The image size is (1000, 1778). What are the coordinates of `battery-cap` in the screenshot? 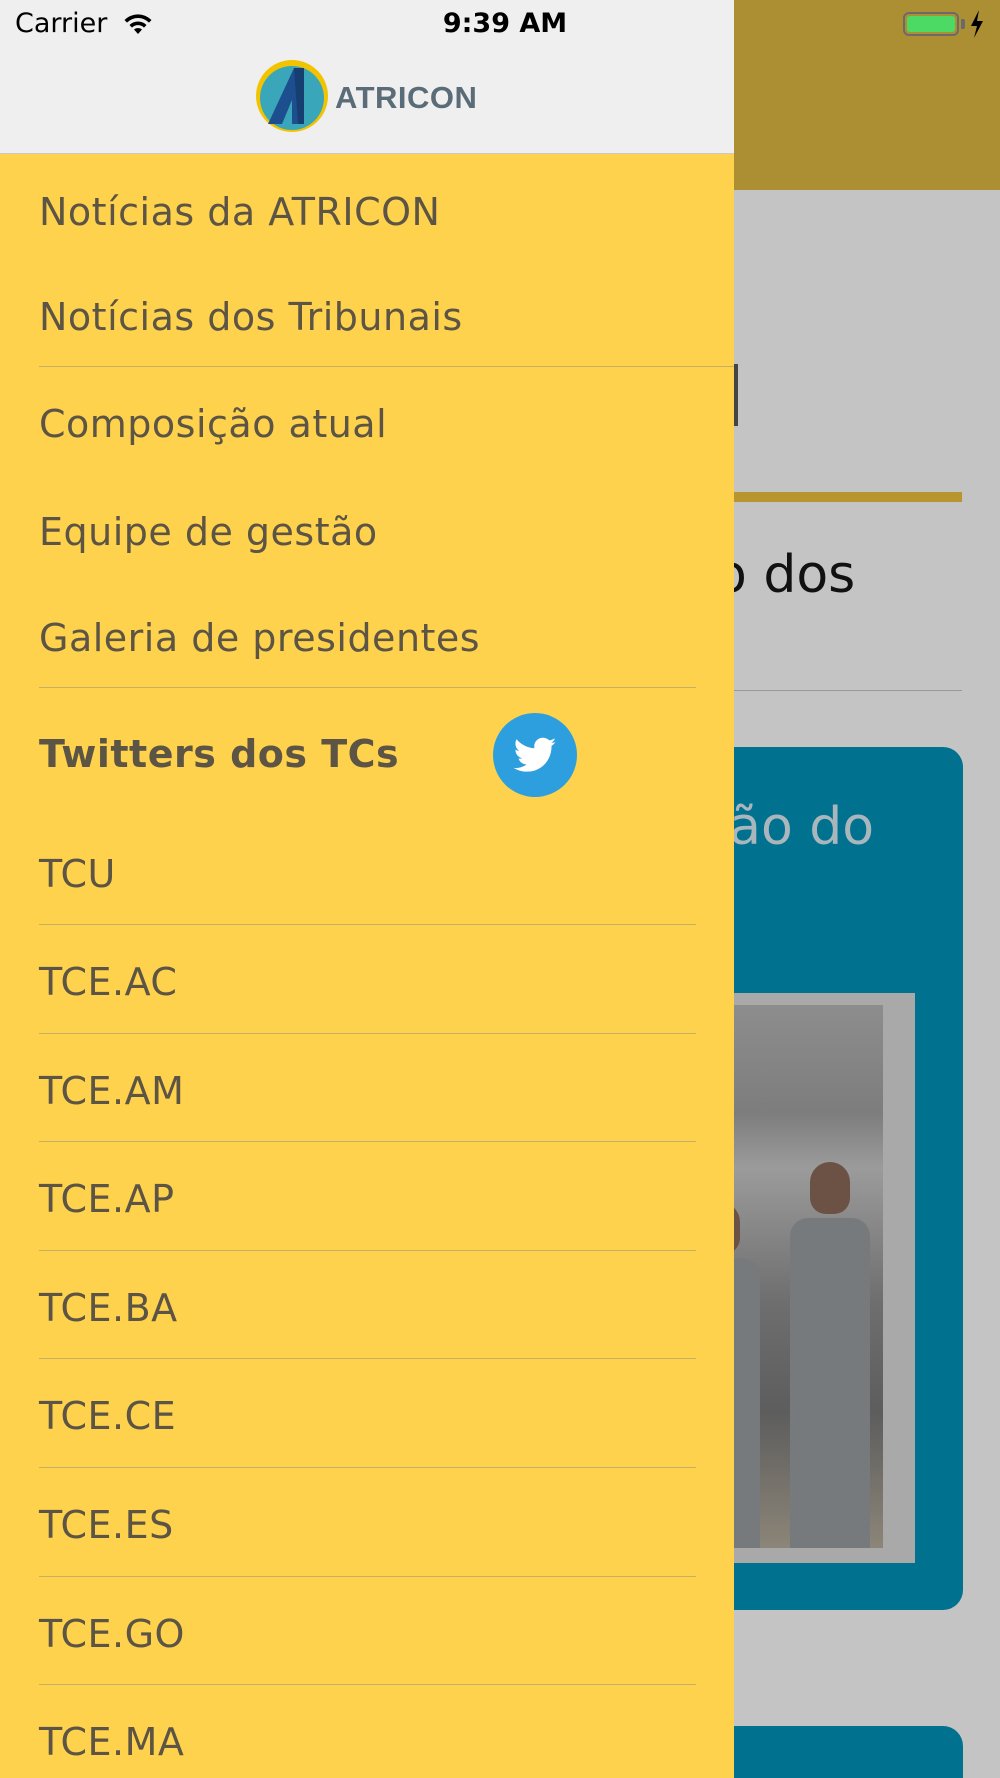 It's located at (963, 24).